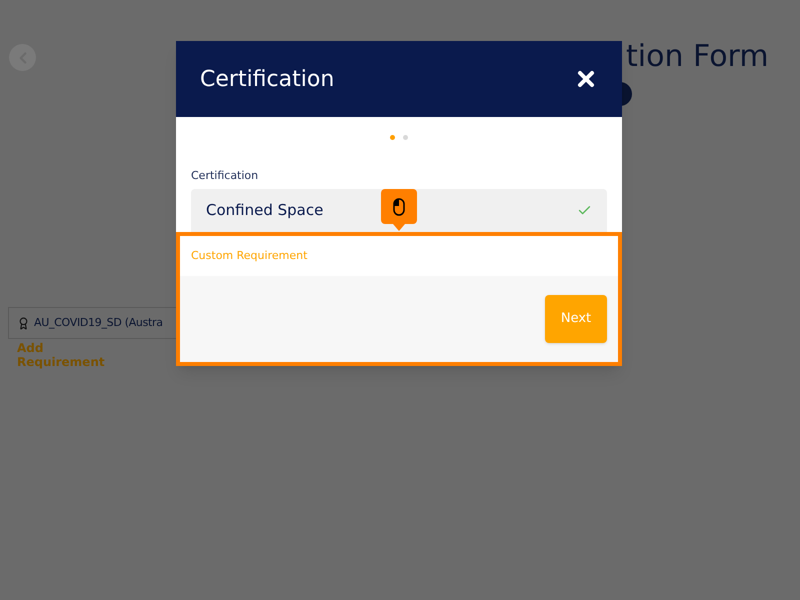  I want to click on page-title: tion Form, so click(697, 57).